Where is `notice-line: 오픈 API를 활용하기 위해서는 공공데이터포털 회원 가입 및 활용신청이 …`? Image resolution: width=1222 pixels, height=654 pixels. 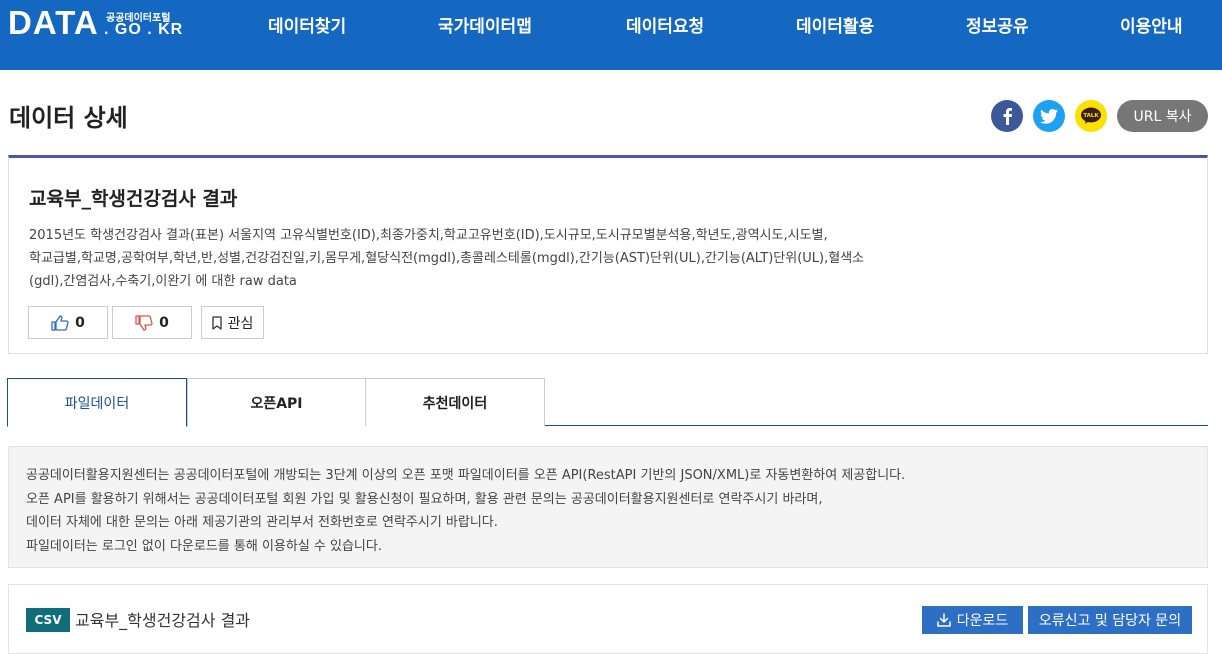 notice-line: 오픈 API를 활용하기 위해서는 공공데이터포털 회원 가입 및 활용신청이 … is located at coordinates (424, 499).